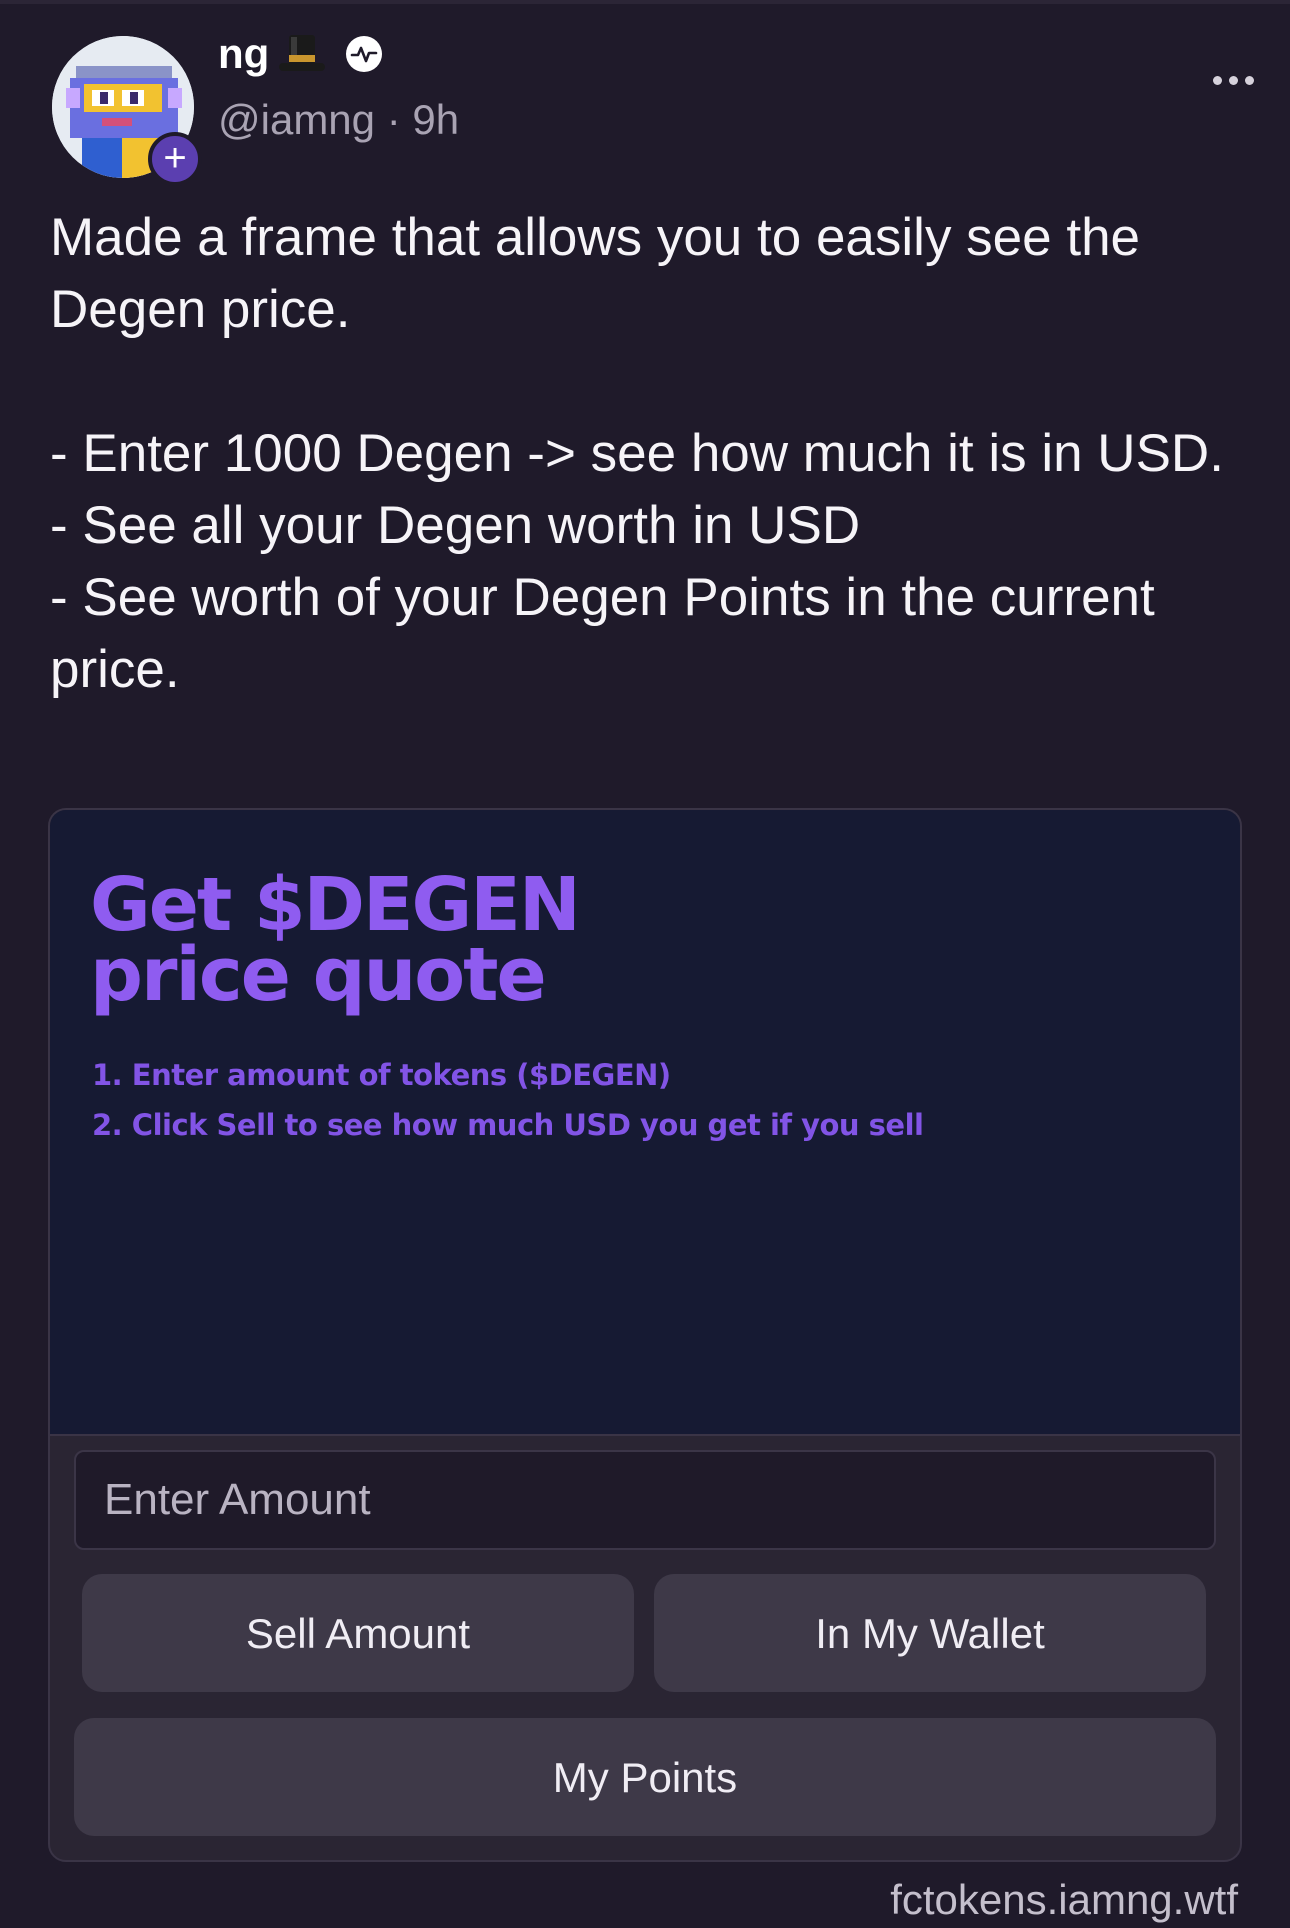  Describe the element at coordinates (930, 1633) in the screenshot. I see `in-my-wallet-button: In My Wallet` at that location.